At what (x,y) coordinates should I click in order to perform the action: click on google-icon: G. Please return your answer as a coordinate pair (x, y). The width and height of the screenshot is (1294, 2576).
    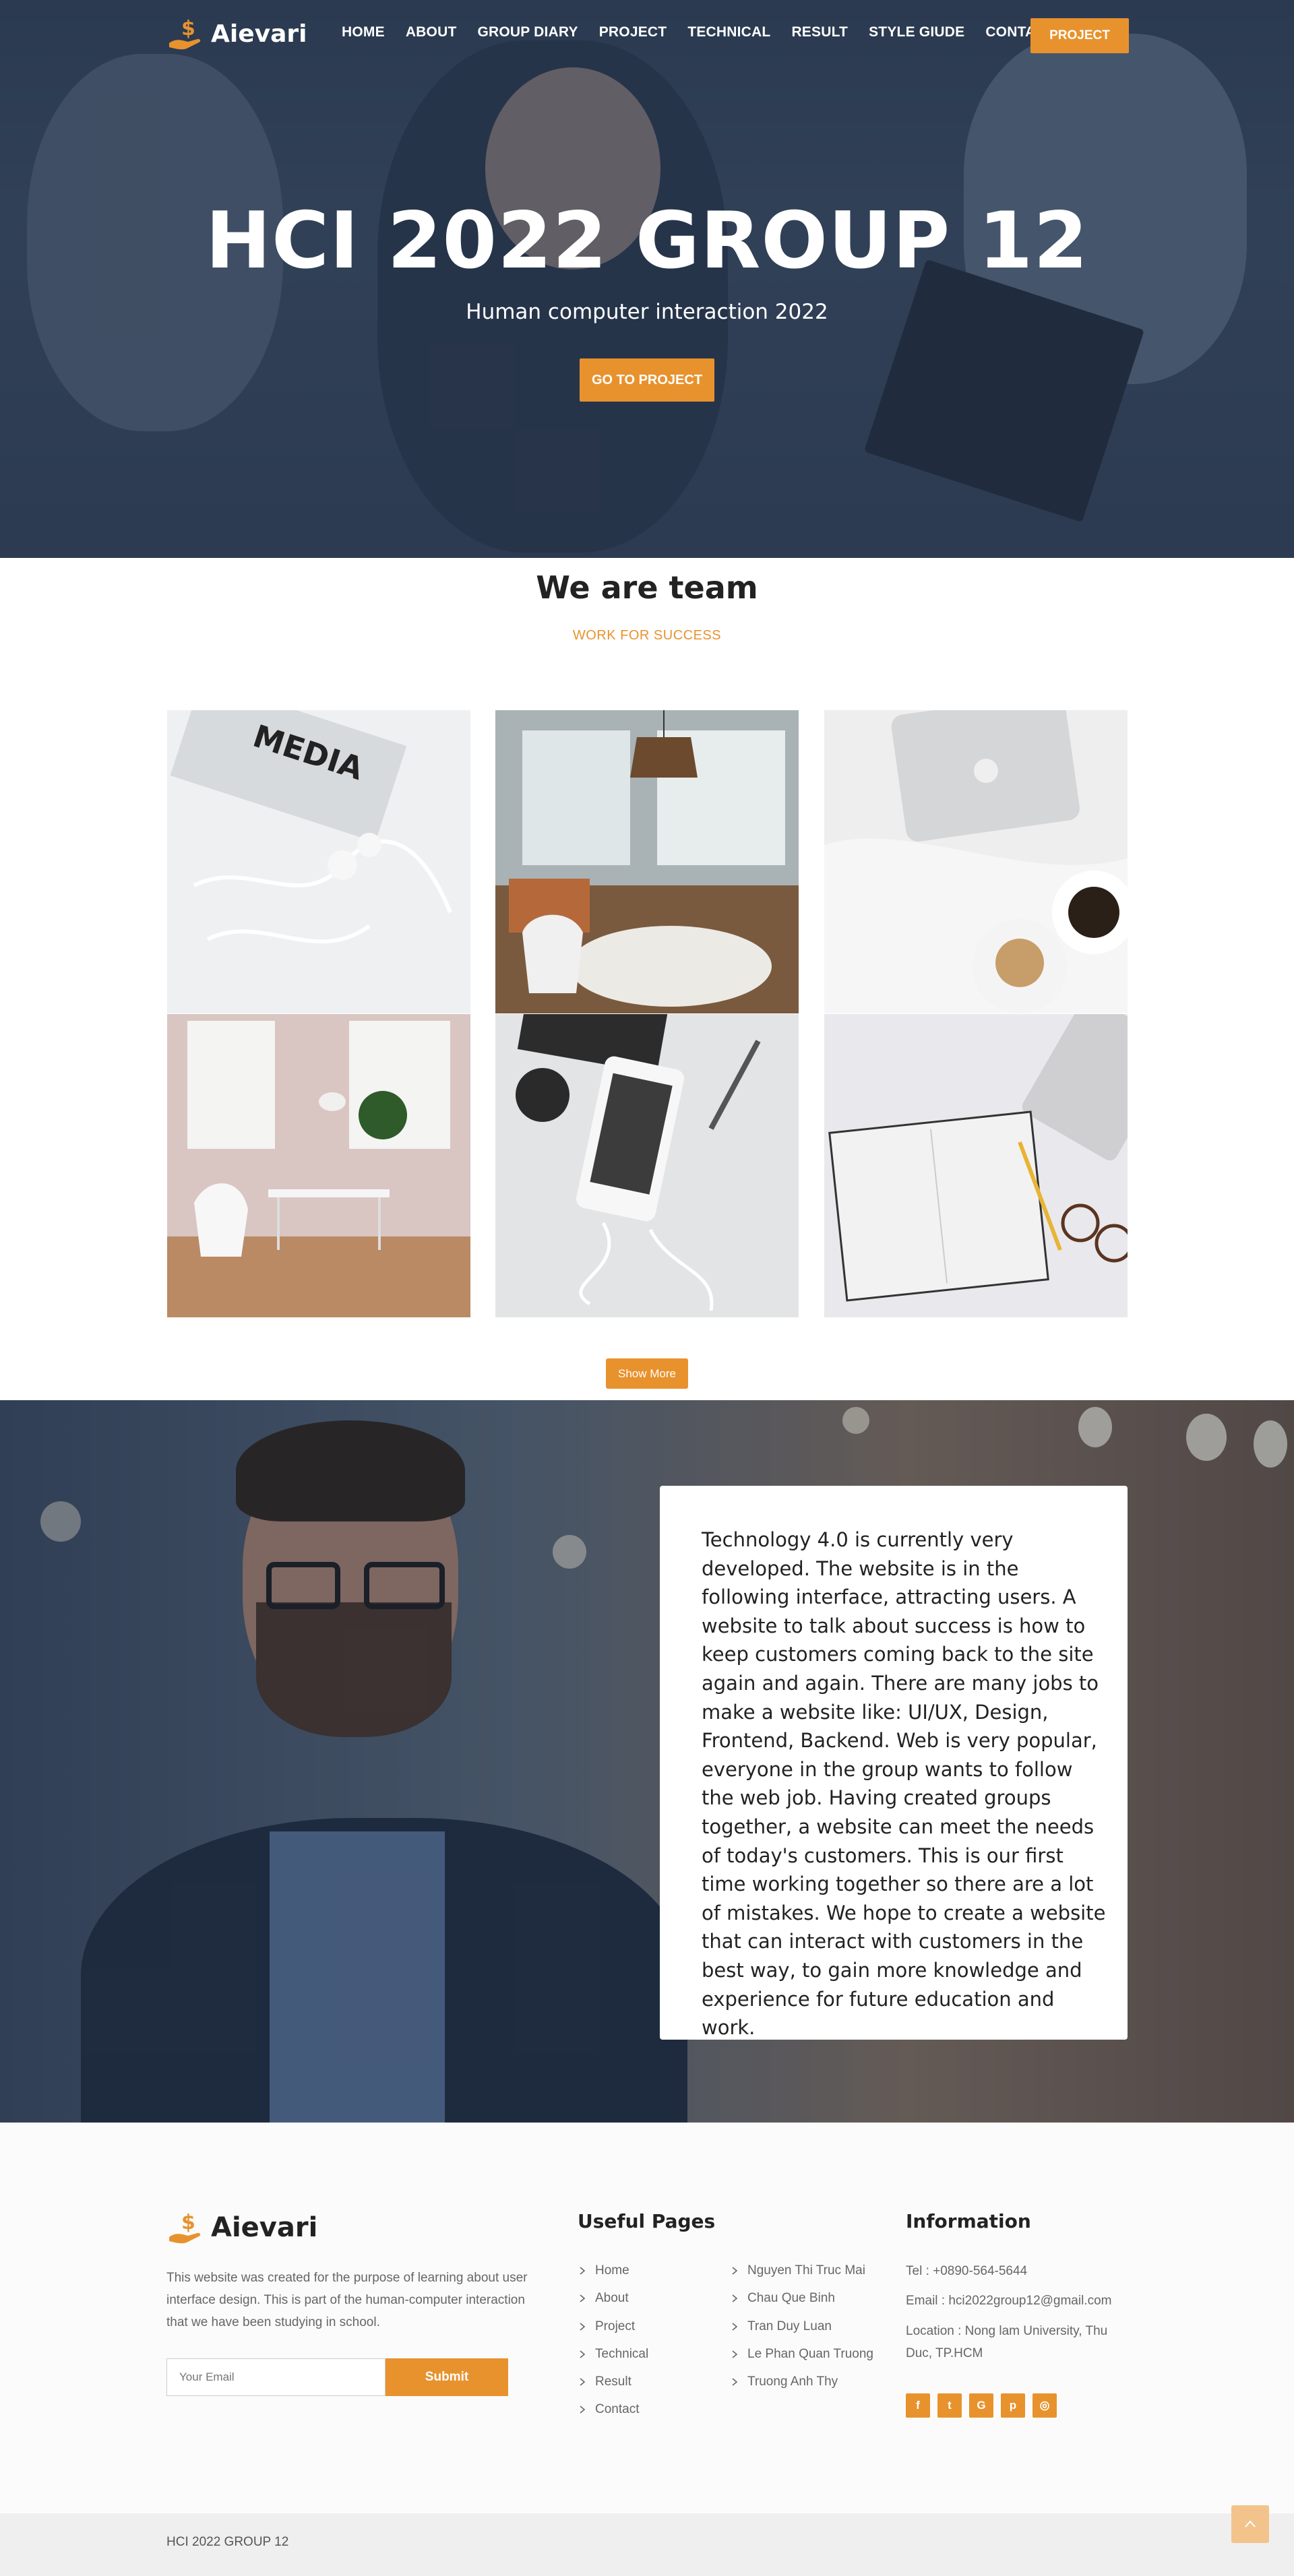
    Looking at the image, I should click on (981, 2405).